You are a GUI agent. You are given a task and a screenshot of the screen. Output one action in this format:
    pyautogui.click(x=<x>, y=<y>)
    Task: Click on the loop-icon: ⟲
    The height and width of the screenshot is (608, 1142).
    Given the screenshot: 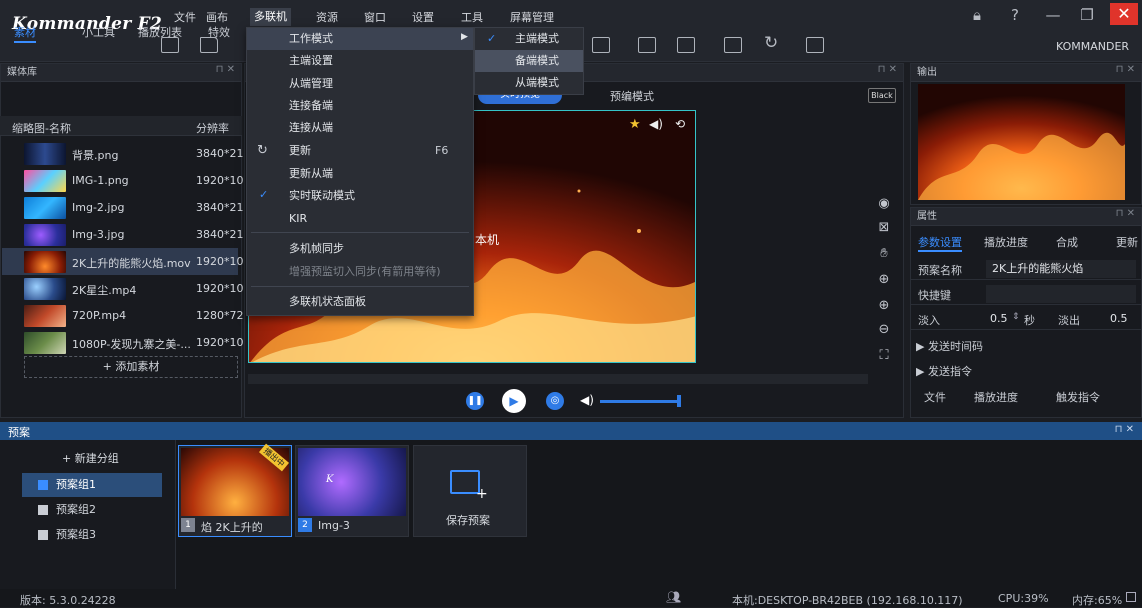 What is the action you would take?
    pyautogui.click(x=680, y=124)
    